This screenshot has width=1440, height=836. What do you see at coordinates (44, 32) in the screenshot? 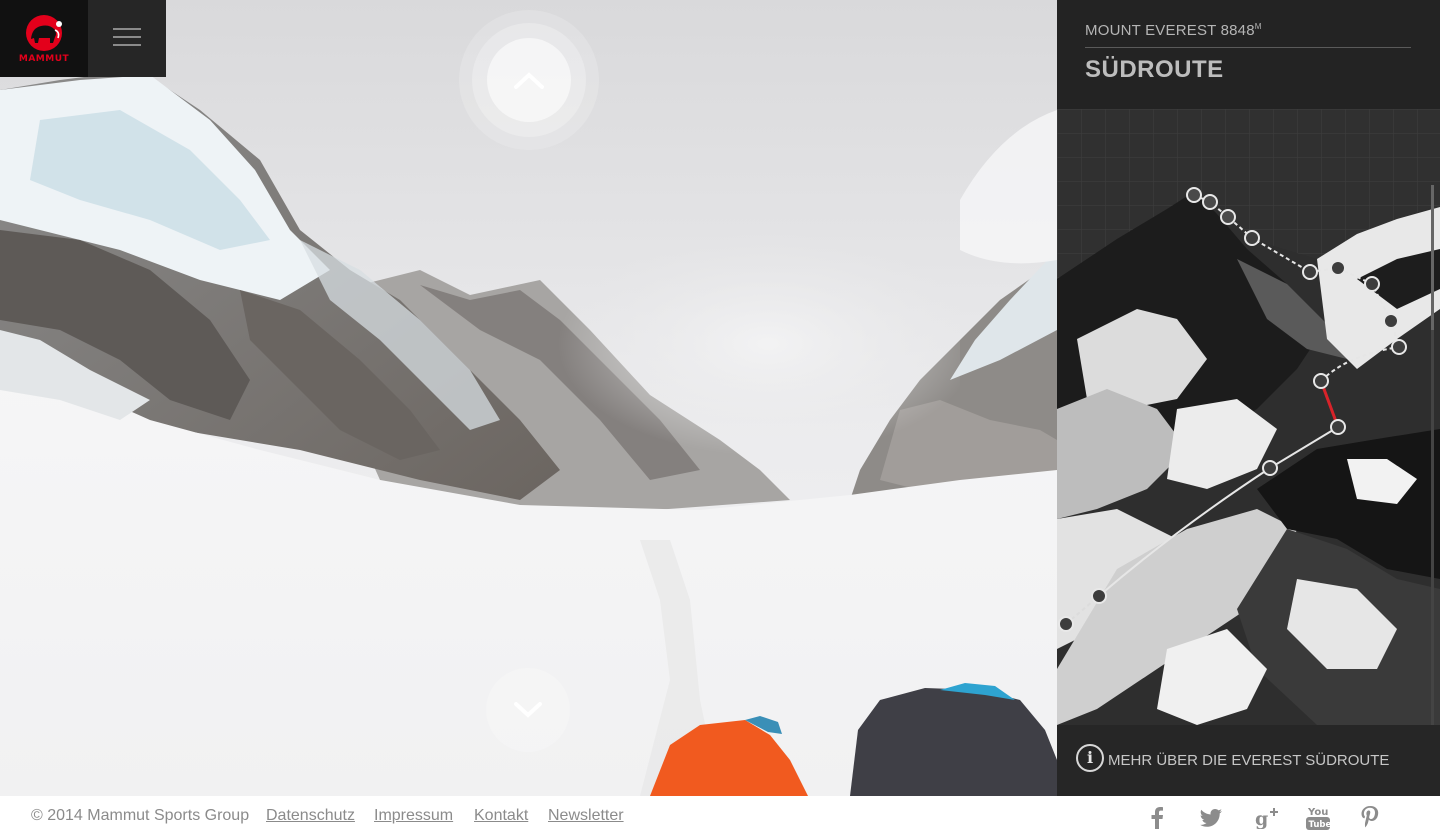
I see `mammoth-logo-icon` at bounding box center [44, 32].